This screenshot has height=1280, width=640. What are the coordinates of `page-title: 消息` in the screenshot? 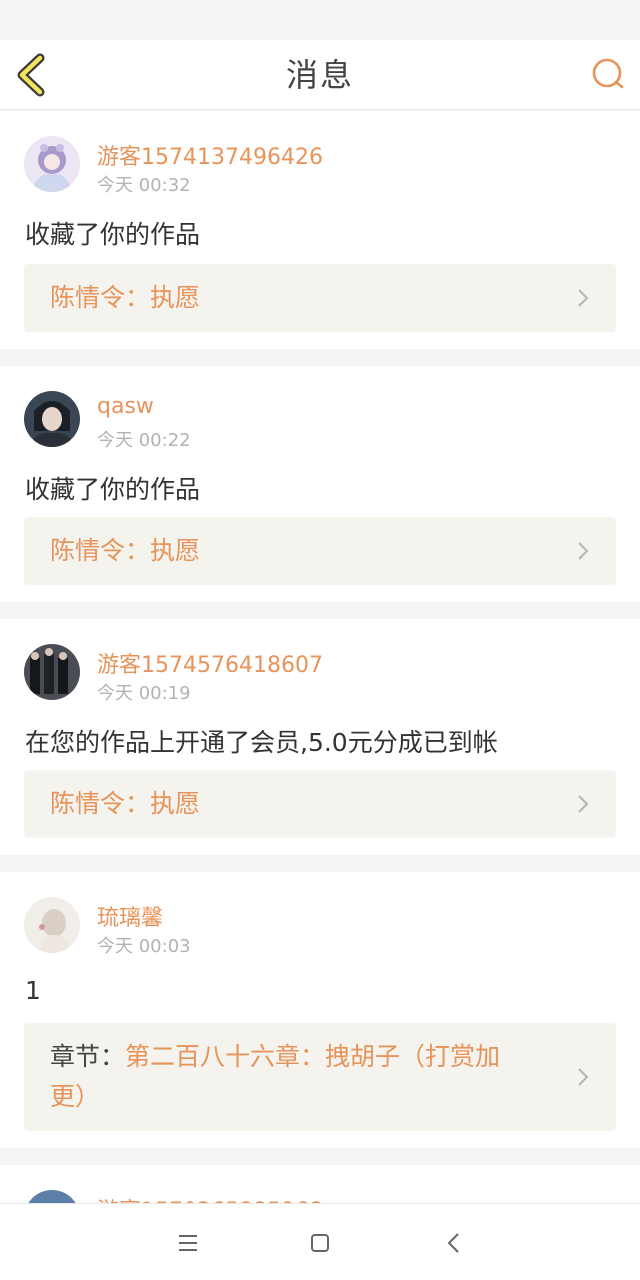 It's located at (319, 75).